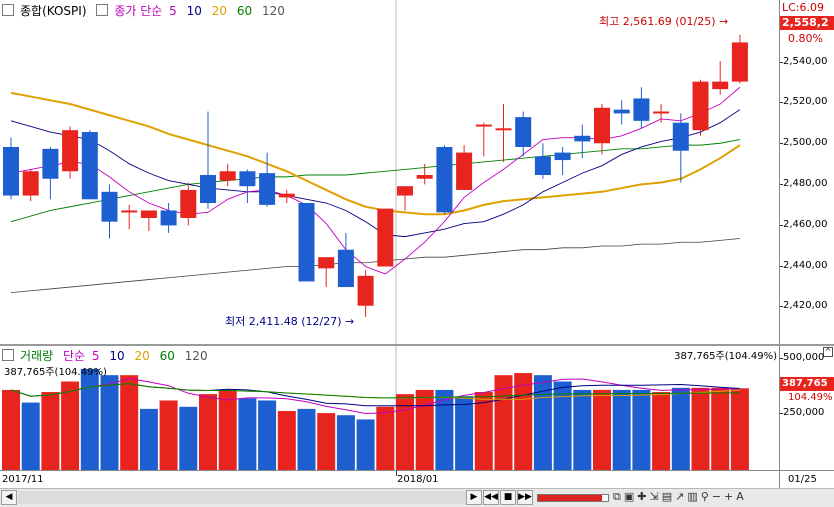  What do you see at coordinates (804, 305) in the screenshot?
I see `price-tick: 2,420,00` at bounding box center [804, 305].